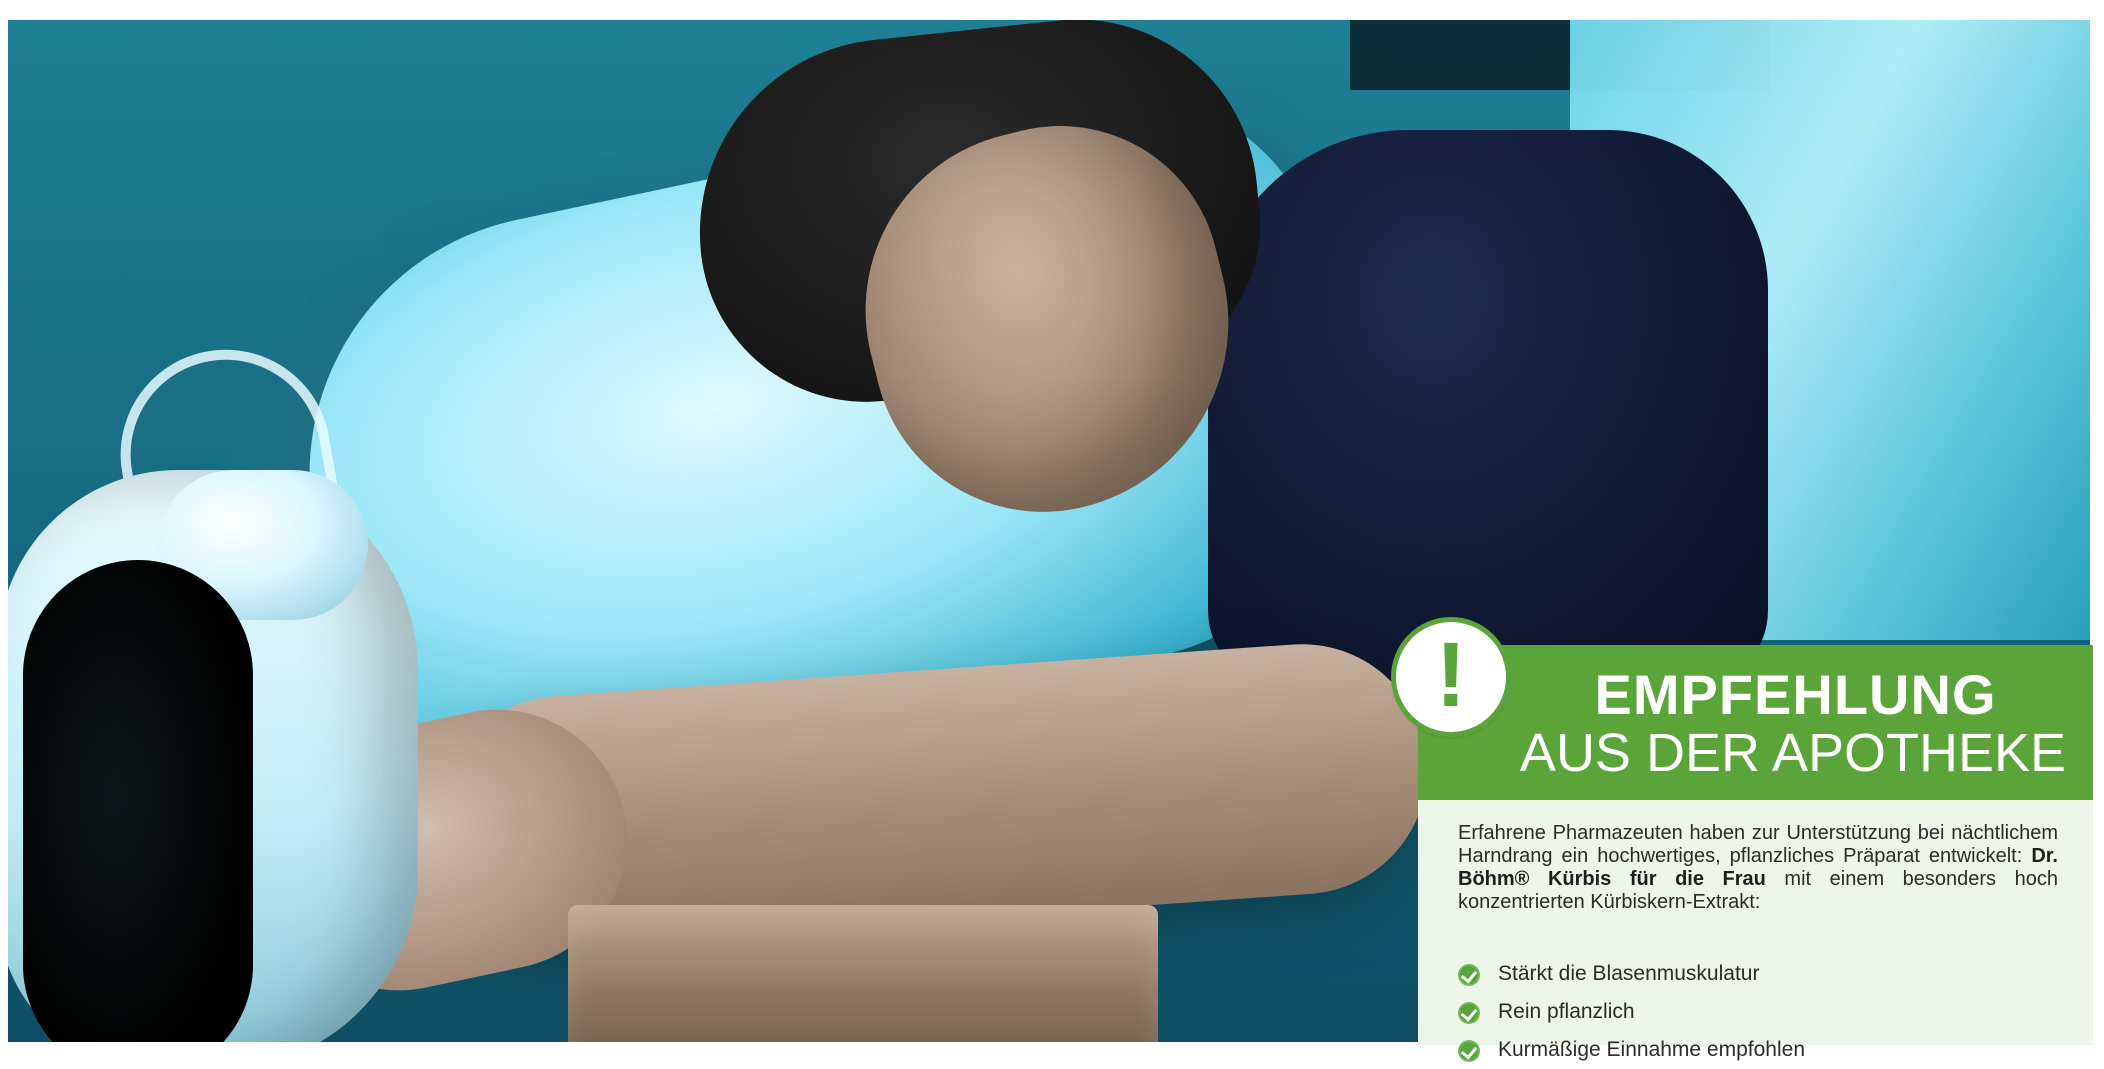  I want to click on benefit-text: Rein pflanzlich, so click(1566, 1011).